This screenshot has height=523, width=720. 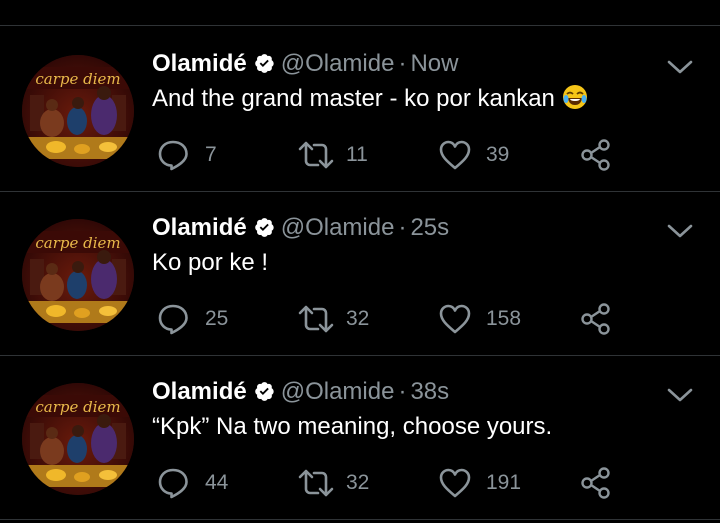 I want to click on reply-button: 44, so click(x=192, y=483).